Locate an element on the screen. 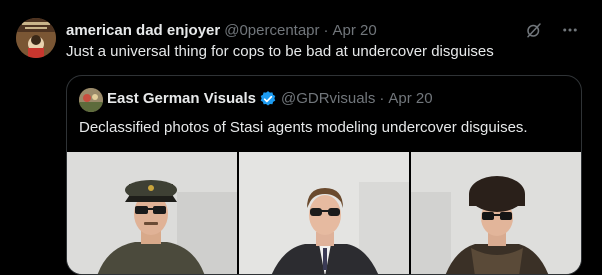 This screenshot has height=275, width=602. photo-agent-uniform-cap is located at coordinates (152, 213).